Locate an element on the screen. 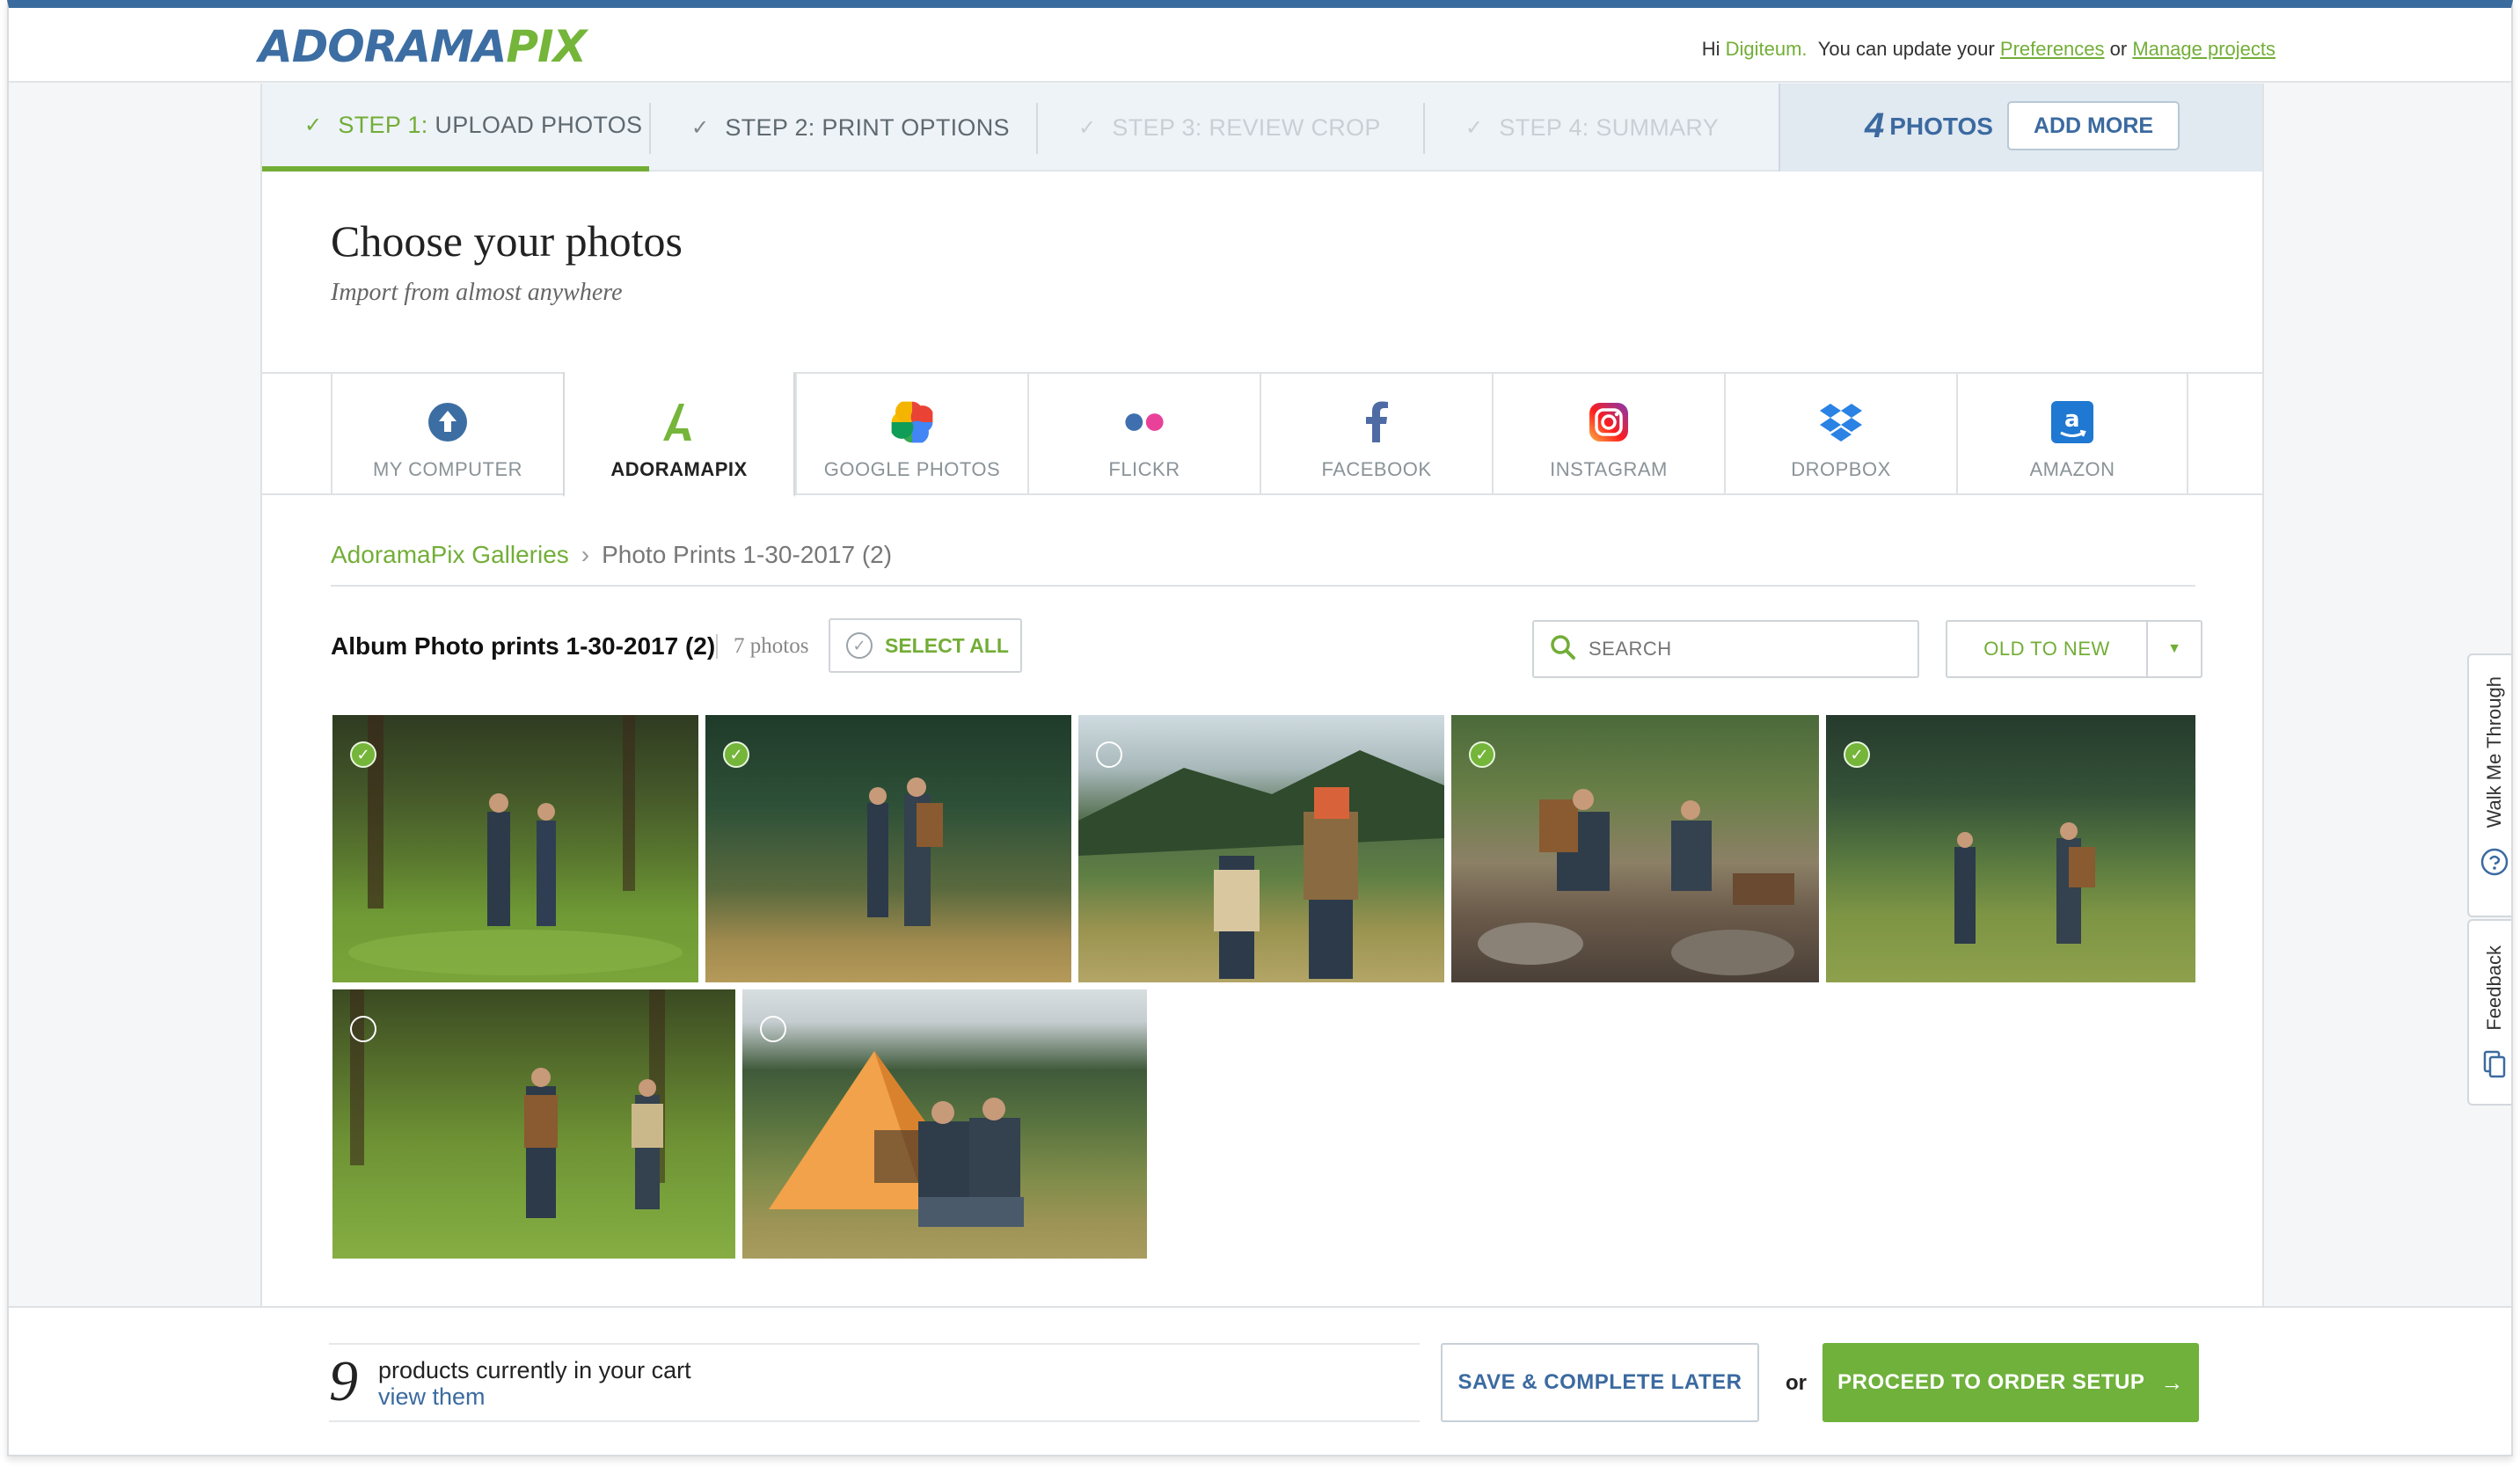 The width and height of the screenshot is (2520, 1467). sort-dropdown: OLD TO NEW ▼ is located at coordinates (2074, 649).